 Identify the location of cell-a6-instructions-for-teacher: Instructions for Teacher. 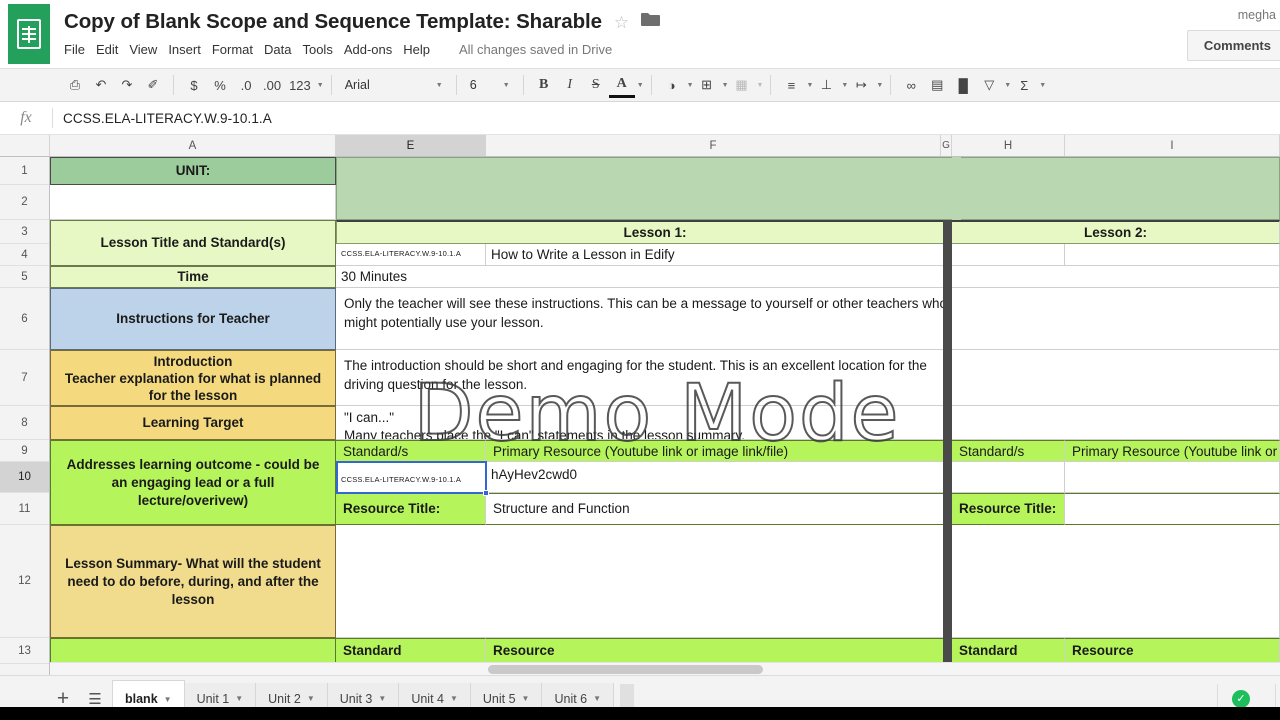
(193, 319).